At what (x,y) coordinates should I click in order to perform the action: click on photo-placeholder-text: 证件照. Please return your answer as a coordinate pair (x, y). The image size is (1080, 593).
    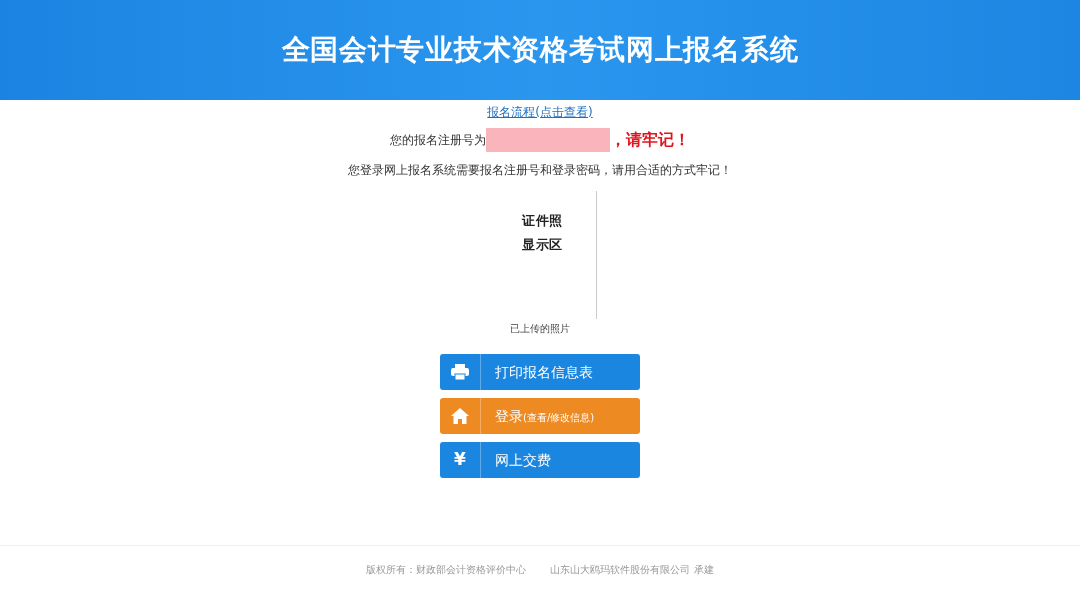
    Looking at the image, I should click on (542, 220).